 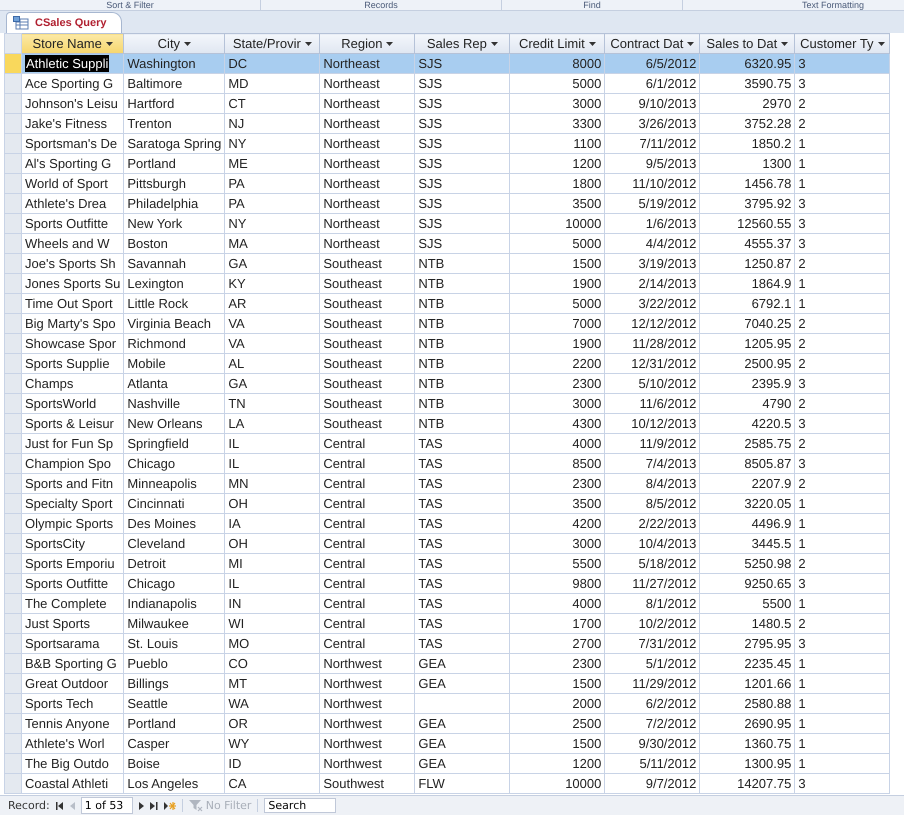 What do you see at coordinates (367, 584) in the screenshot?
I see `table-cell: Central` at bounding box center [367, 584].